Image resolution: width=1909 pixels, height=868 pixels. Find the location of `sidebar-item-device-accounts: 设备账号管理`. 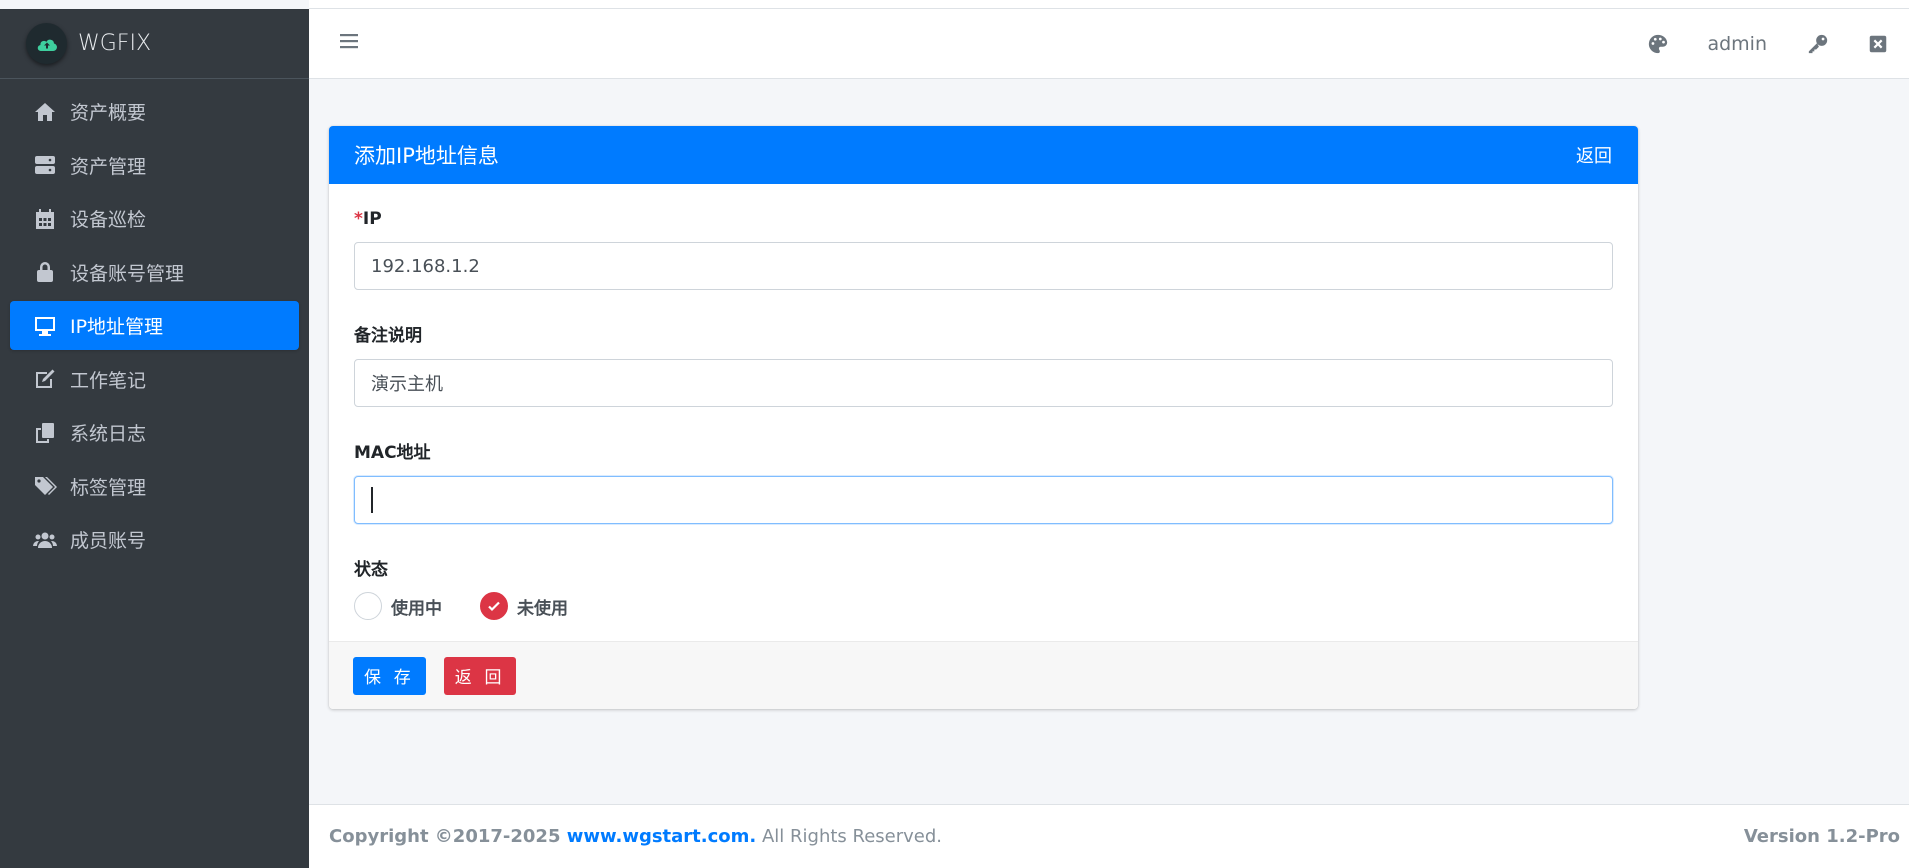

sidebar-item-device-accounts: 设备账号管理 is located at coordinates (154, 272).